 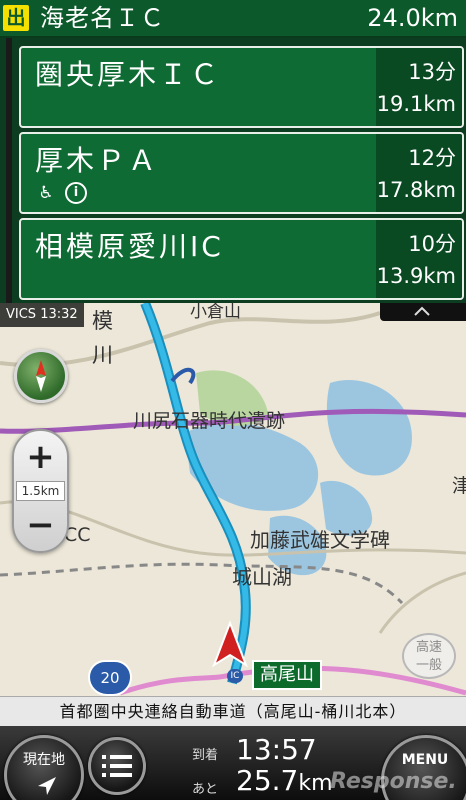 I want to click on compass-button, so click(x=41, y=376).